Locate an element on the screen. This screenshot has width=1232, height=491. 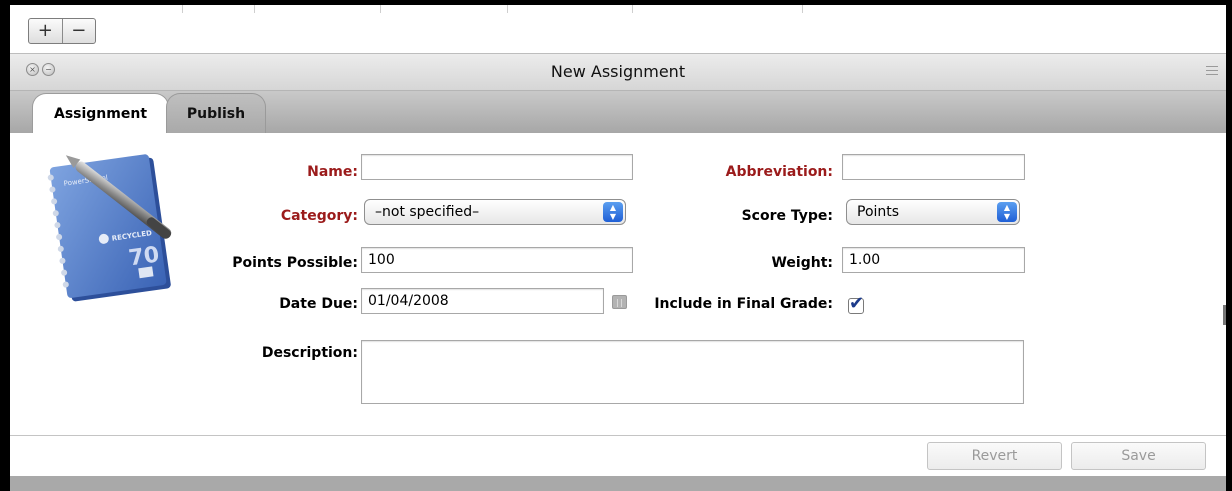
weight-label: Weight: is located at coordinates (802, 263).